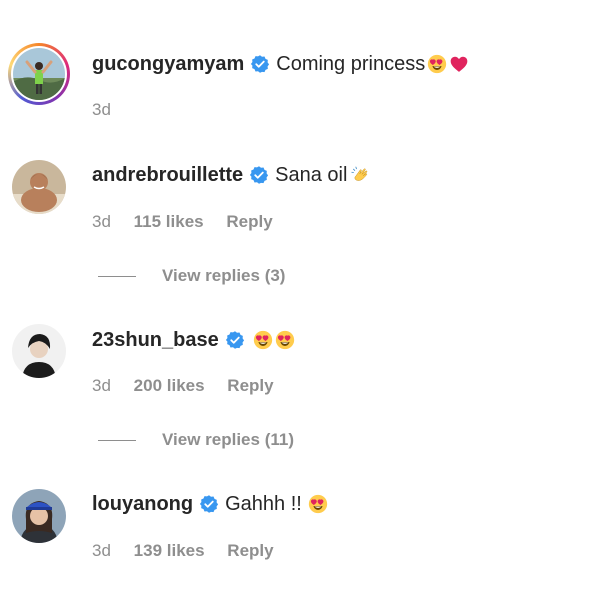 This screenshot has height=600, width=600. Describe the element at coordinates (142, 504) in the screenshot. I see `username-link: louyanong` at that location.